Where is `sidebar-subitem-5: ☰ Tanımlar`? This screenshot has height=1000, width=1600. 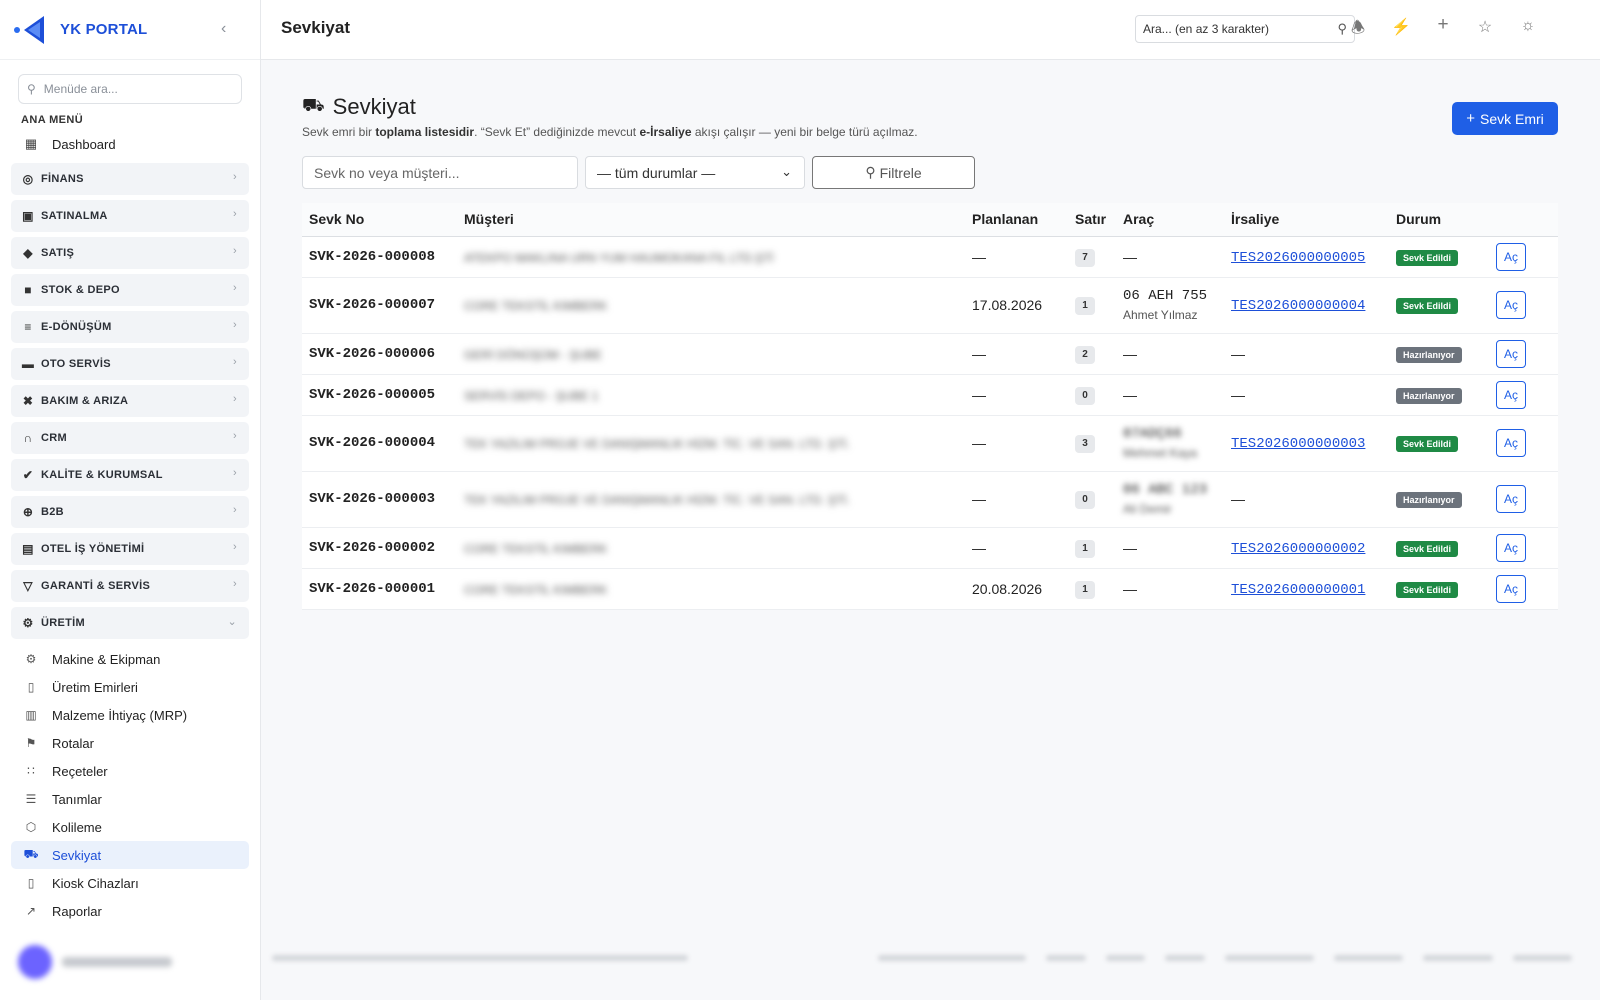 sidebar-subitem-5: ☰ Tanımlar is located at coordinates (130, 799).